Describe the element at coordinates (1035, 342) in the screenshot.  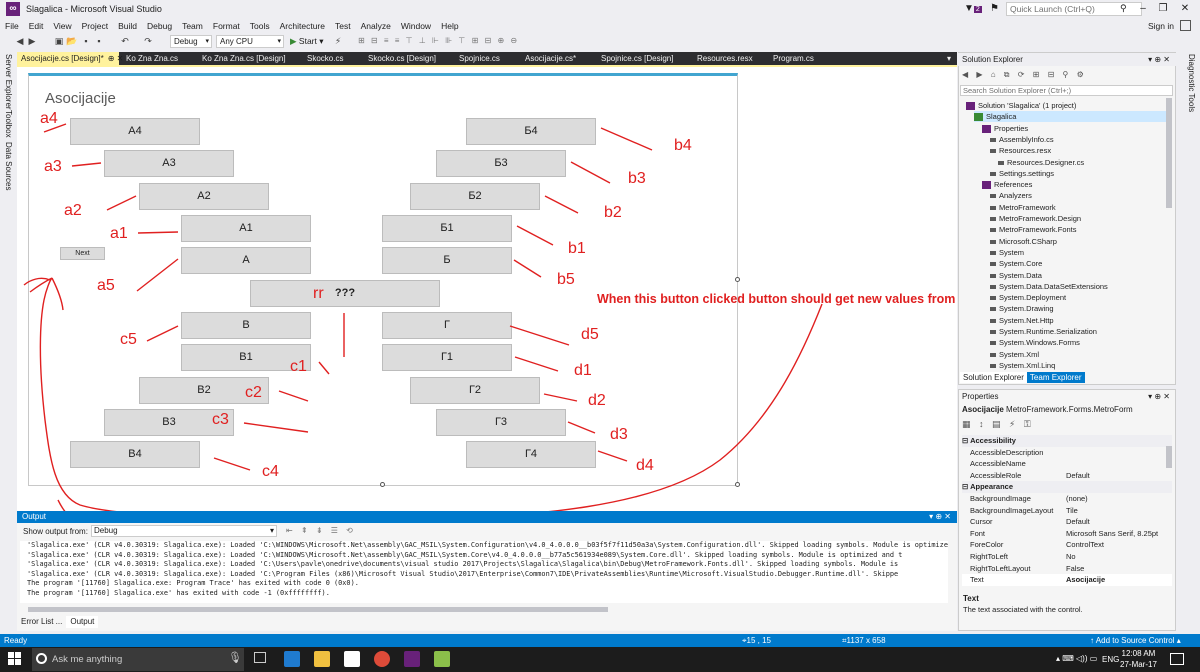
I see `tree-item: System.Windows.Forms` at that location.